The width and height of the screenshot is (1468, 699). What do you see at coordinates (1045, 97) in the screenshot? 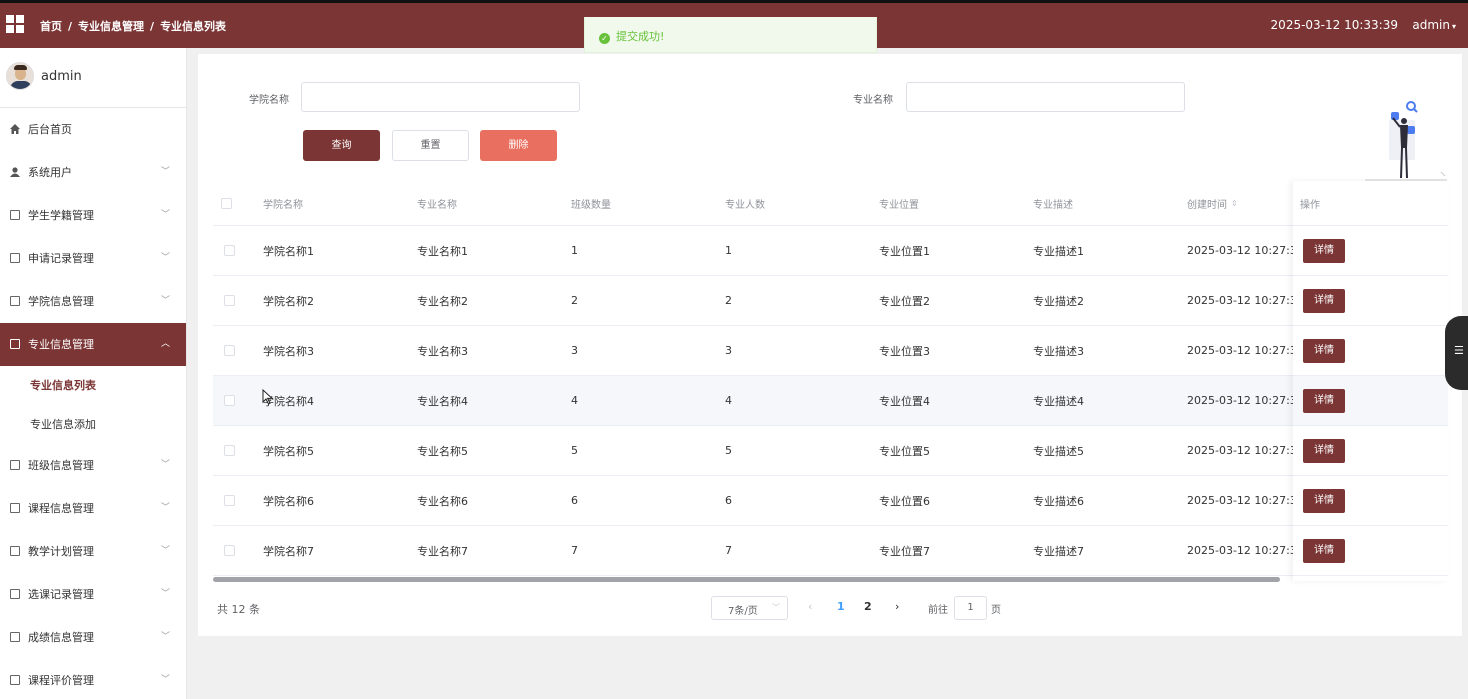
I see `major-name-input` at bounding box center [1045, 97].